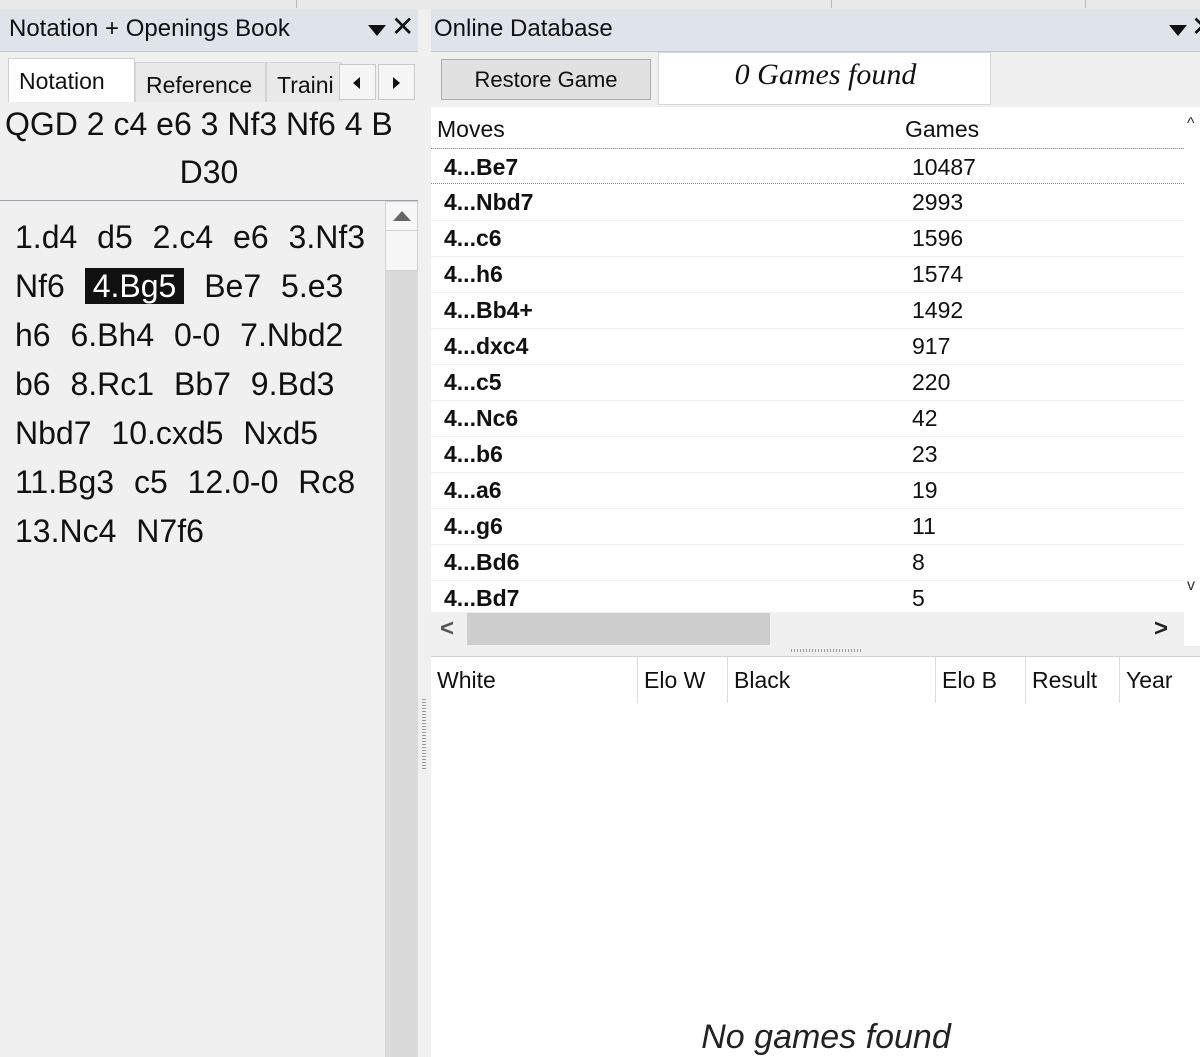  What do you see at coordinates (938, 274) in the screenshot?
I see `games-count-cell: 1574` at bounding box center [938, 274].